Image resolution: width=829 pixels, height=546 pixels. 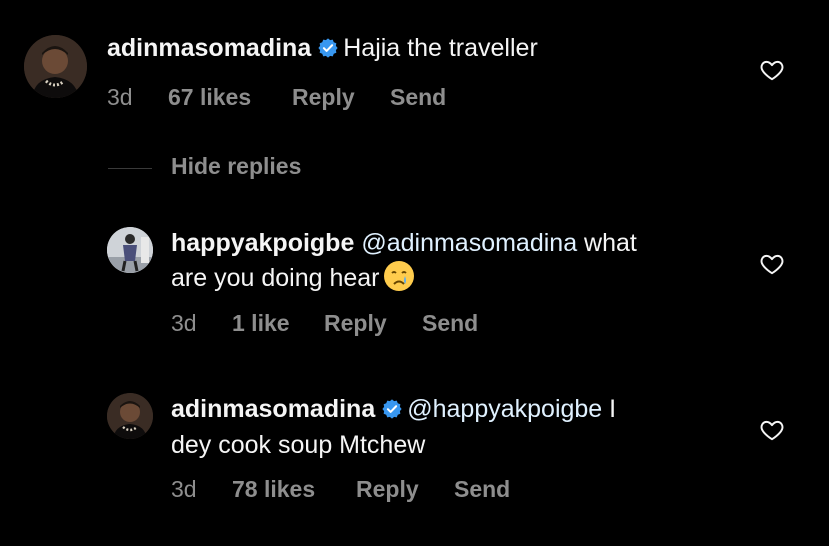 What do you see at coordinates (262, 243) in the screenshot?
I see `comment-username: happyakpoigbe` at bounding box center [262, 243].